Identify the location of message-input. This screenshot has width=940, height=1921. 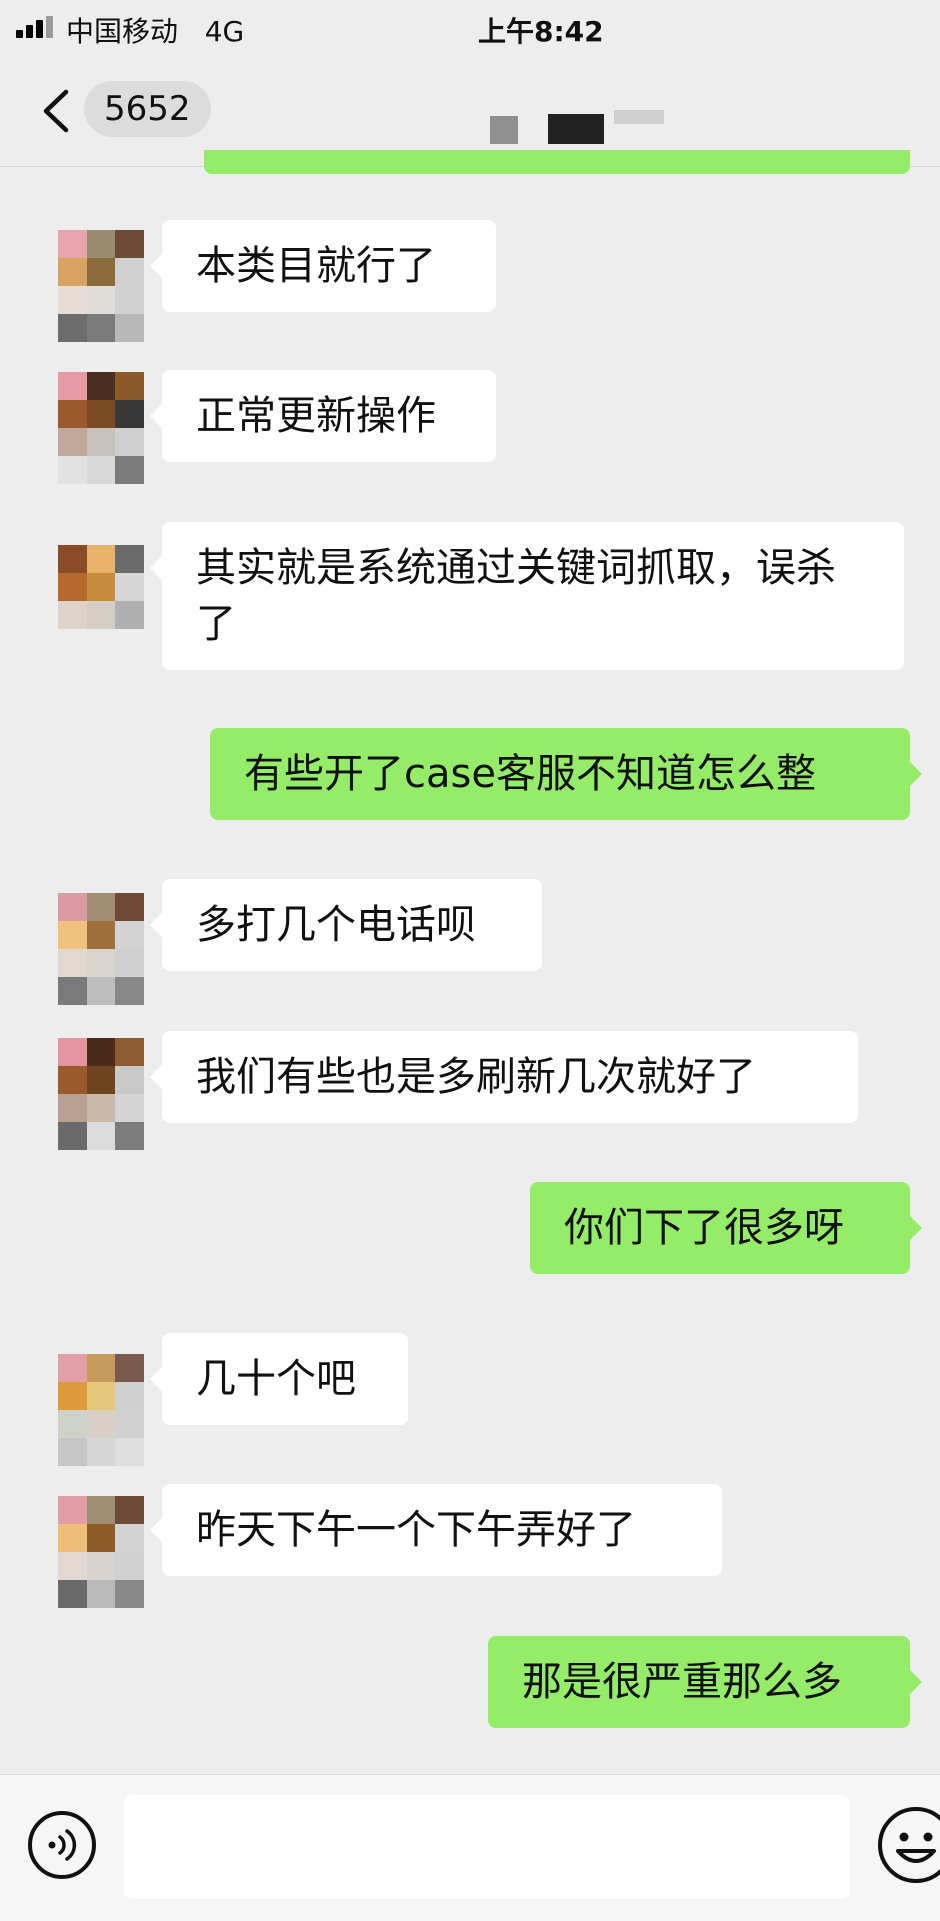
(487, 1847).